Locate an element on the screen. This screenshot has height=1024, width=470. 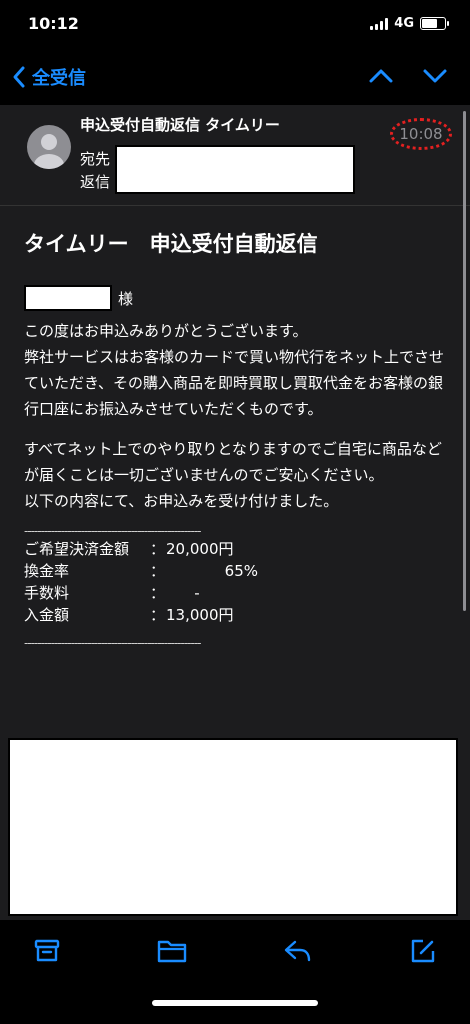
archive-button is located at coordinates (47, 953).